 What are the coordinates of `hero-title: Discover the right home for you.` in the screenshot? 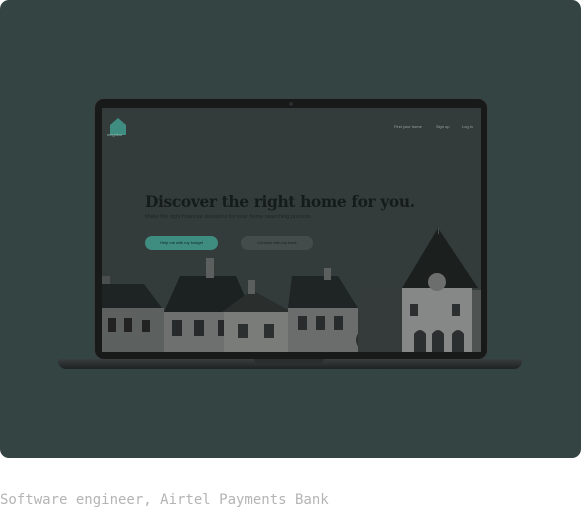 It's located at (280, 201).